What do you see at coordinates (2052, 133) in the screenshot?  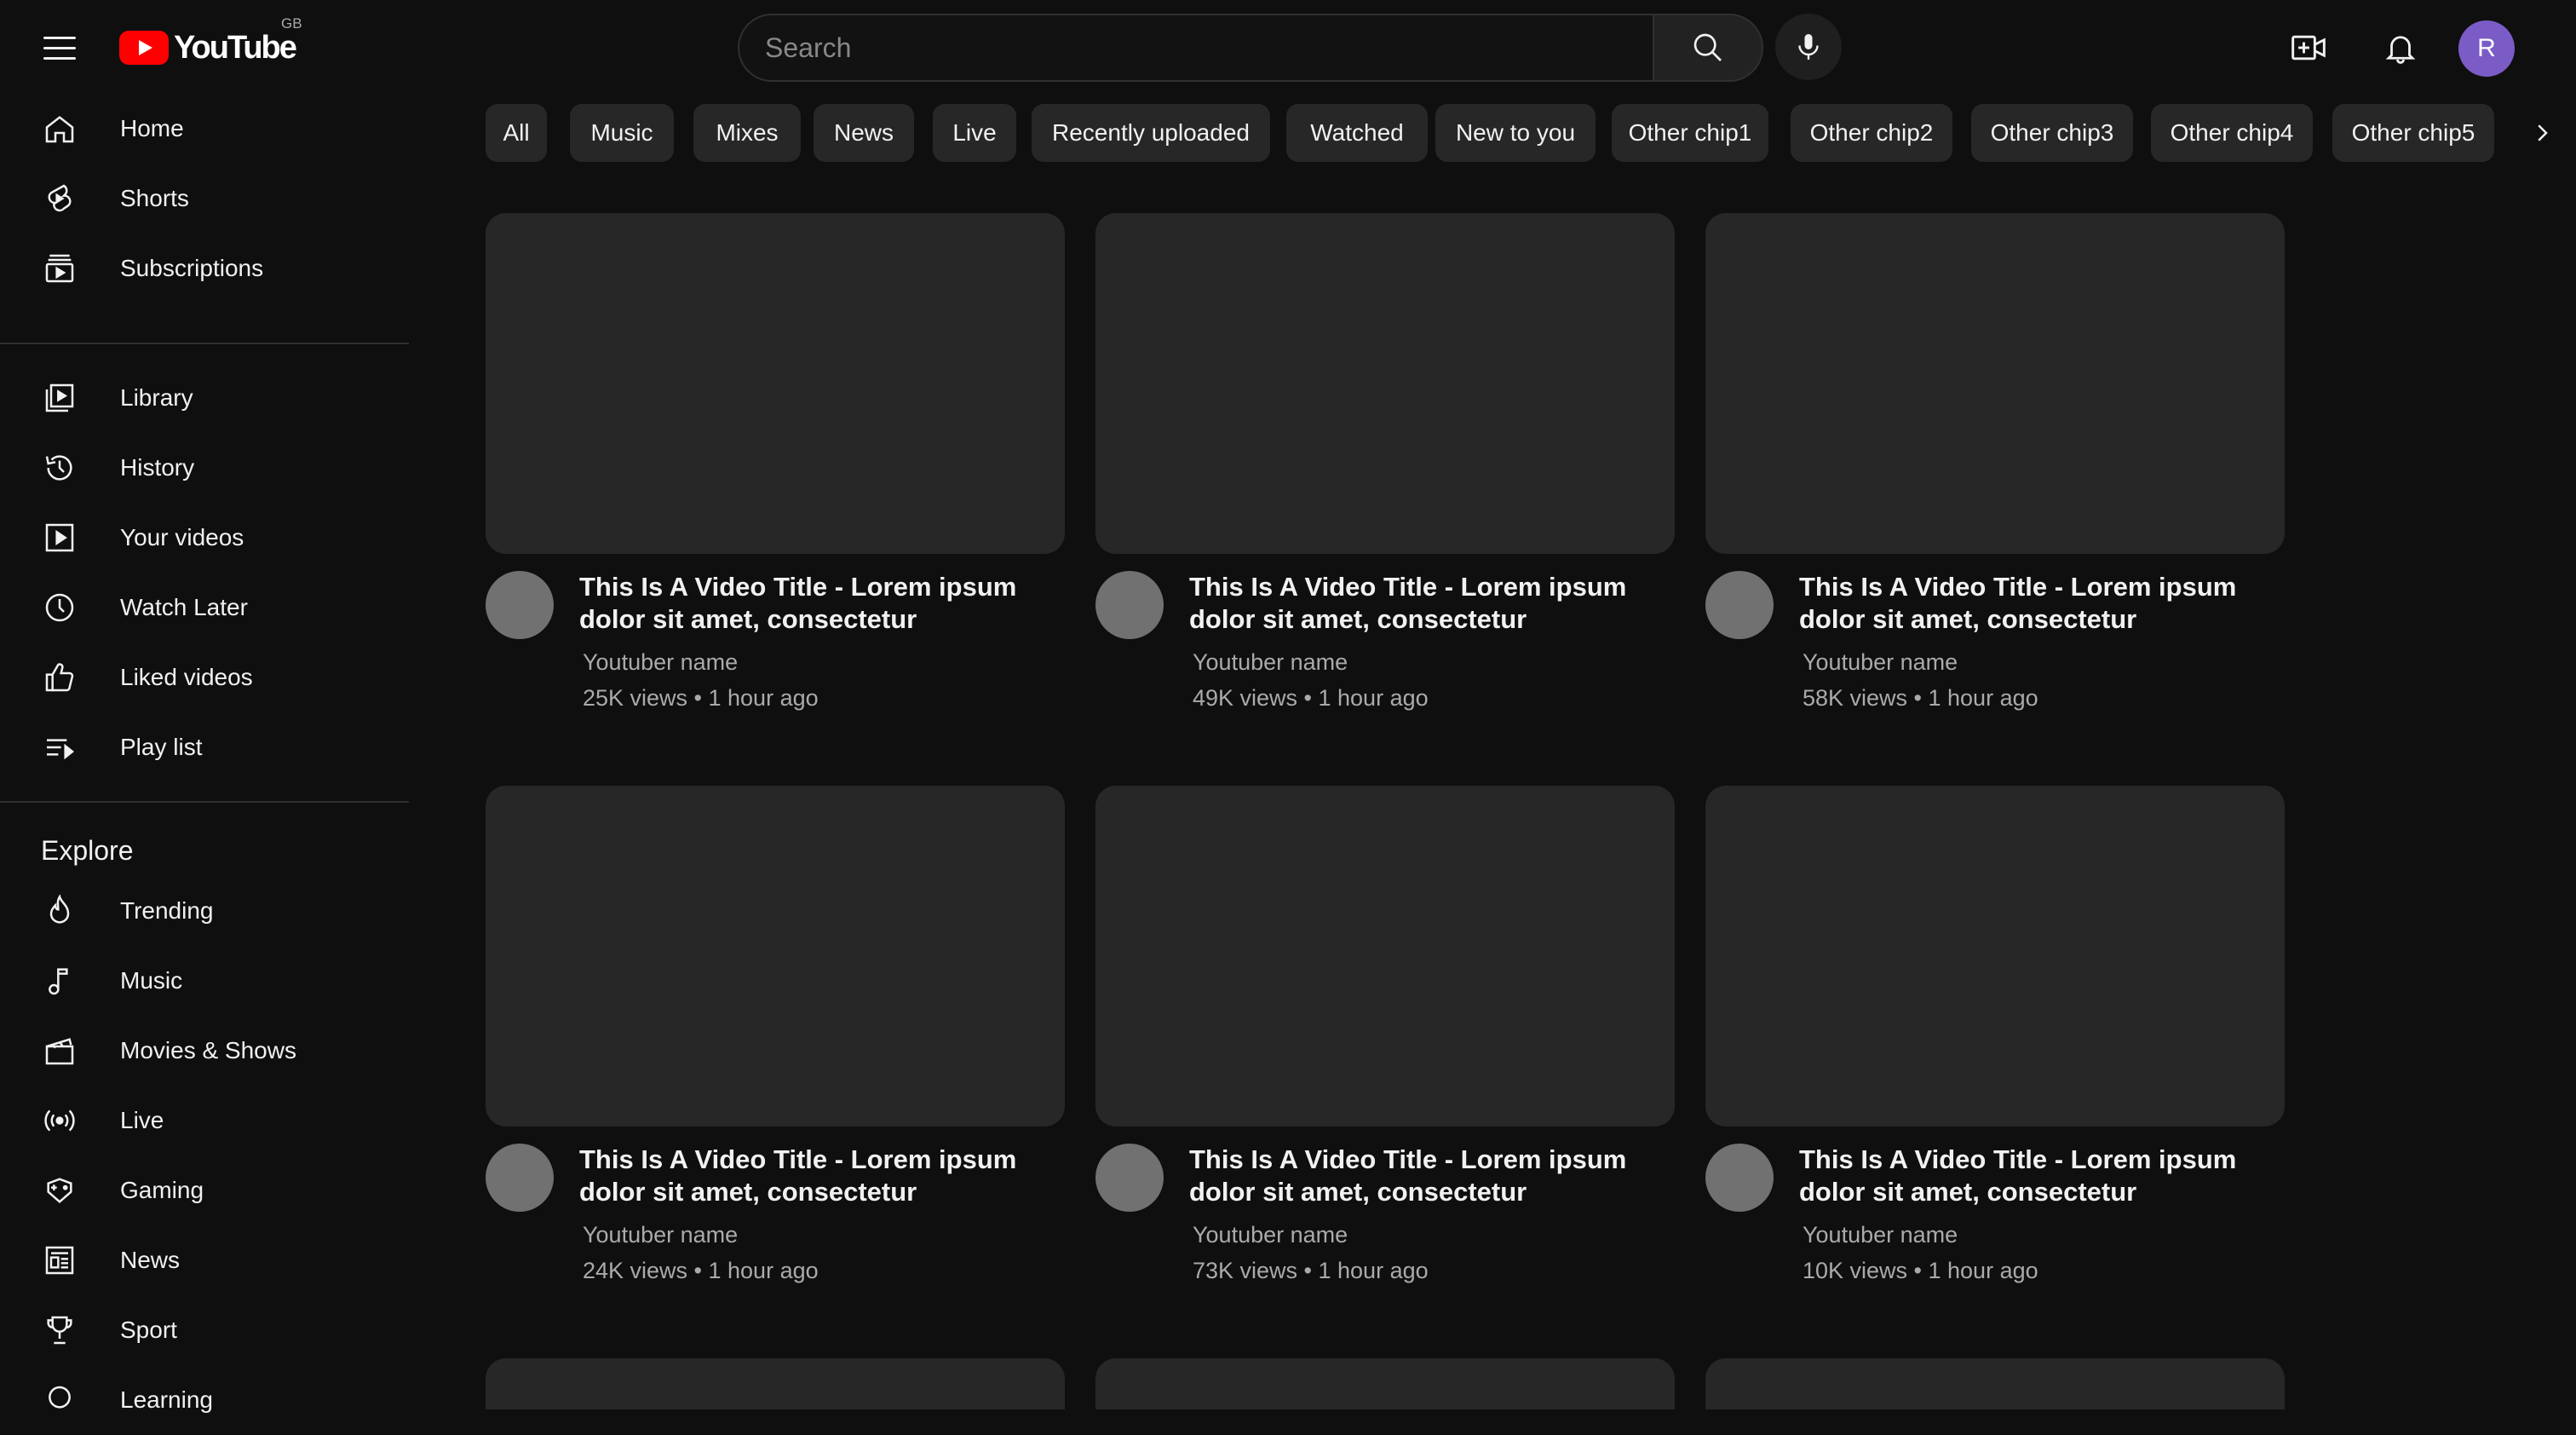 I see `chip-other-3: Other chip3` at bounding box center [2052, 133].